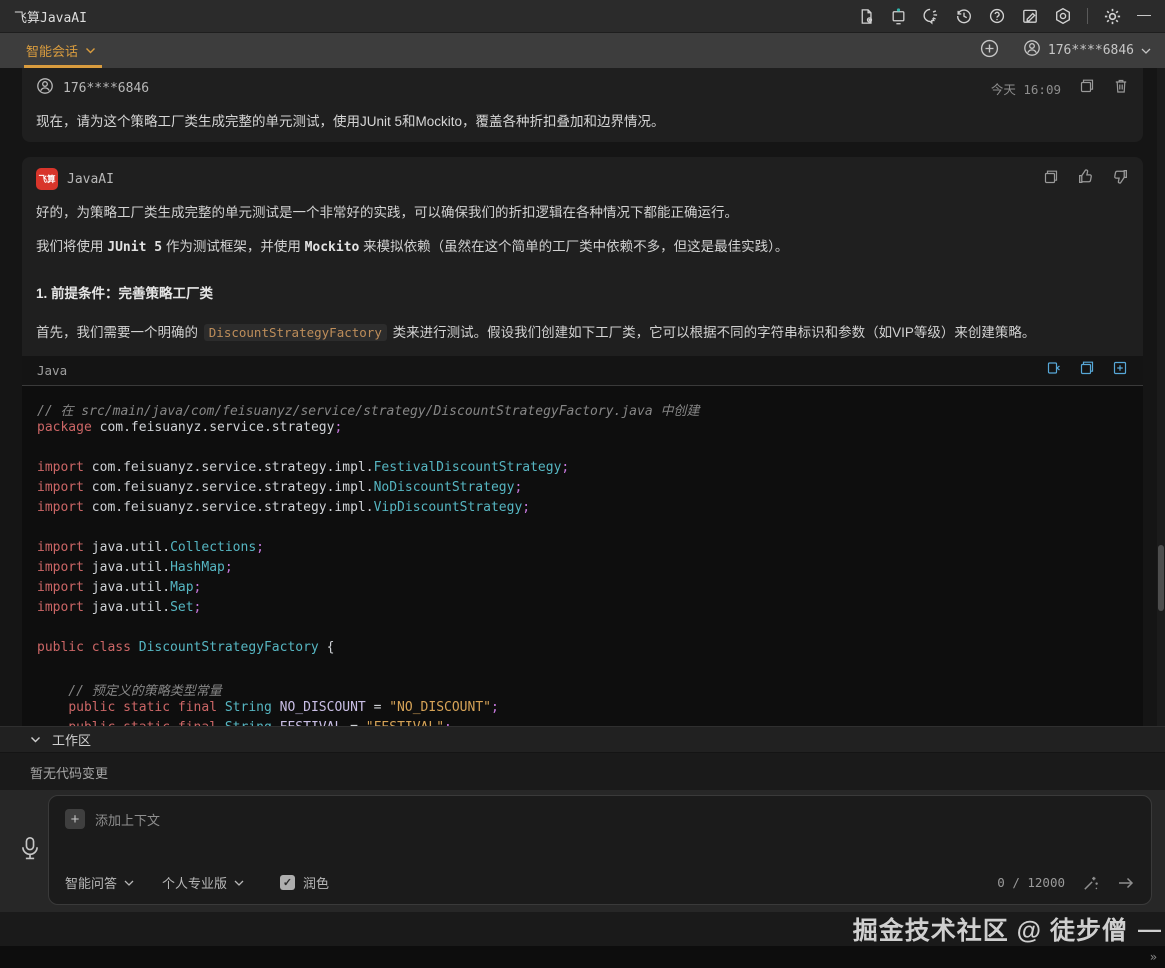 The height and width of the screenshot is (968, 1165). What do you see at coordinates (135, 247) in the screenshot?
I see `inline-strong: JUnit 5` at bounding box center [135, 247].